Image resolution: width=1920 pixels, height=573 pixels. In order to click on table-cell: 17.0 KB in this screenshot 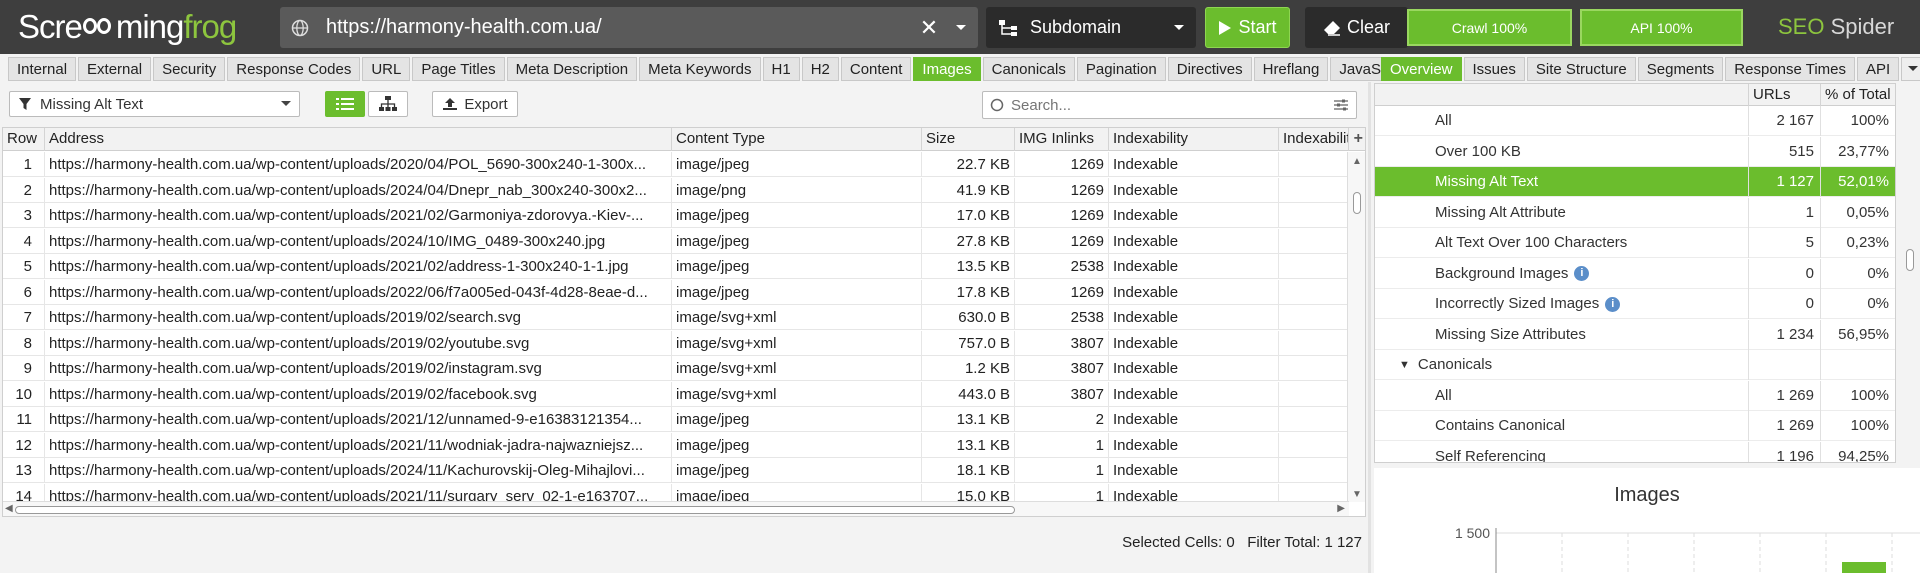, I will do `click(968, 215)`.